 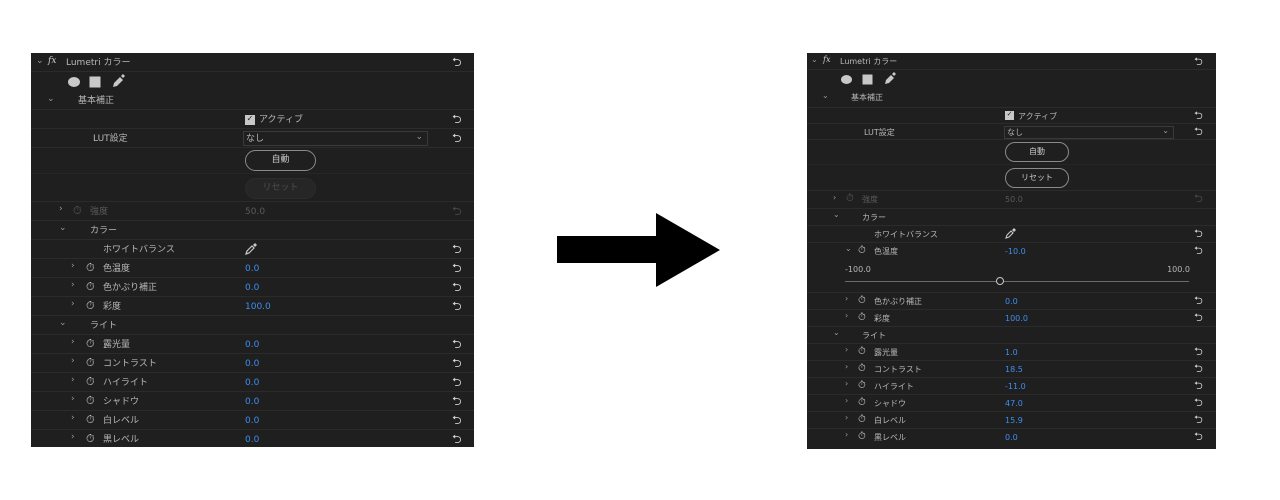 What do you see at coordinates (1014, 421) in the screenshot?
I see `param-value: 15.9` at bounding box center [1014, 421].